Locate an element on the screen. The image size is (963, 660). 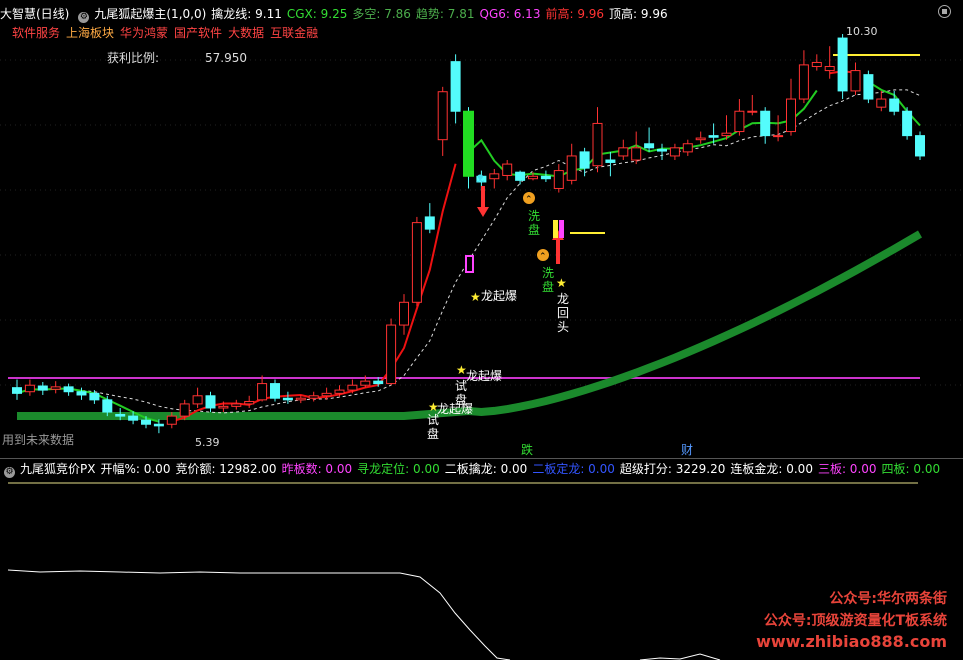
profit-ratio-value: 57.950 is located at coordinates (226, 58).